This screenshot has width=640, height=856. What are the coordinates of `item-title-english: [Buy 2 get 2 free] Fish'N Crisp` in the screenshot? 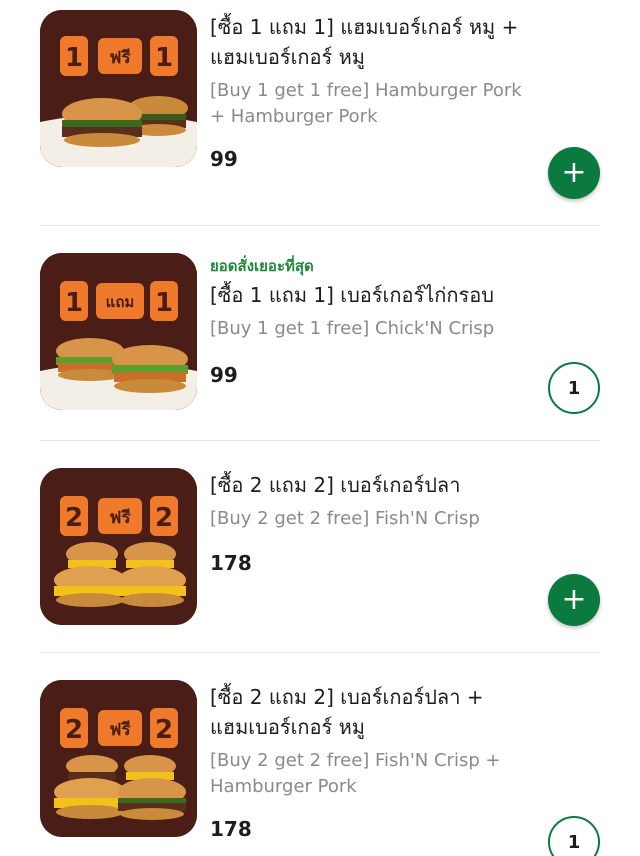 It's located at (345, 518).